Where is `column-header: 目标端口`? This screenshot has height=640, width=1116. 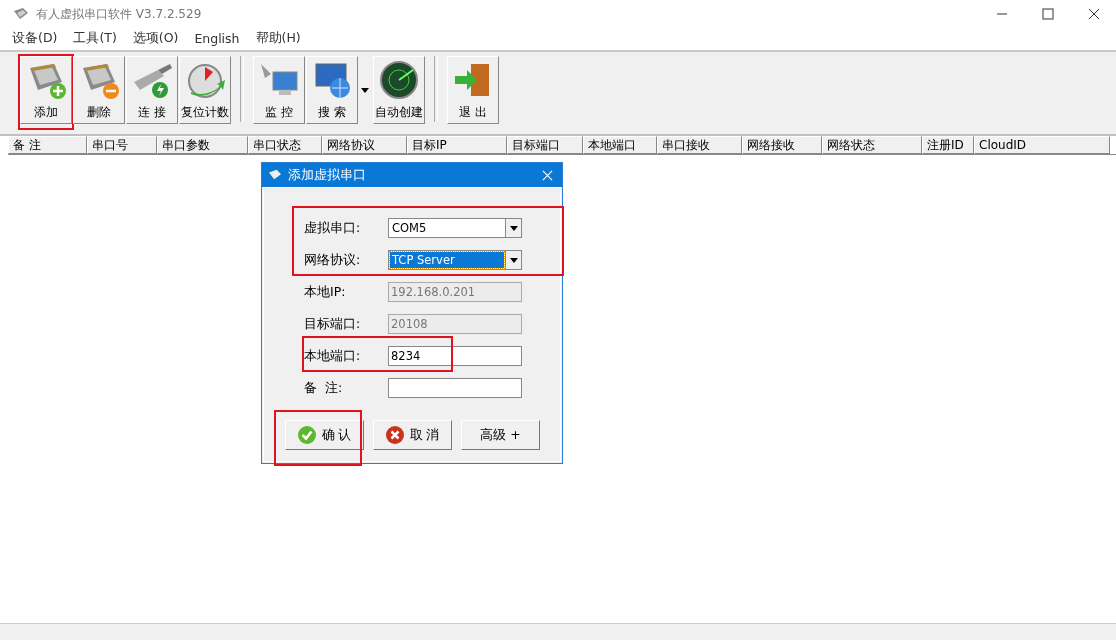 column-header: 目标端口 is located at coordinates (545, 145).